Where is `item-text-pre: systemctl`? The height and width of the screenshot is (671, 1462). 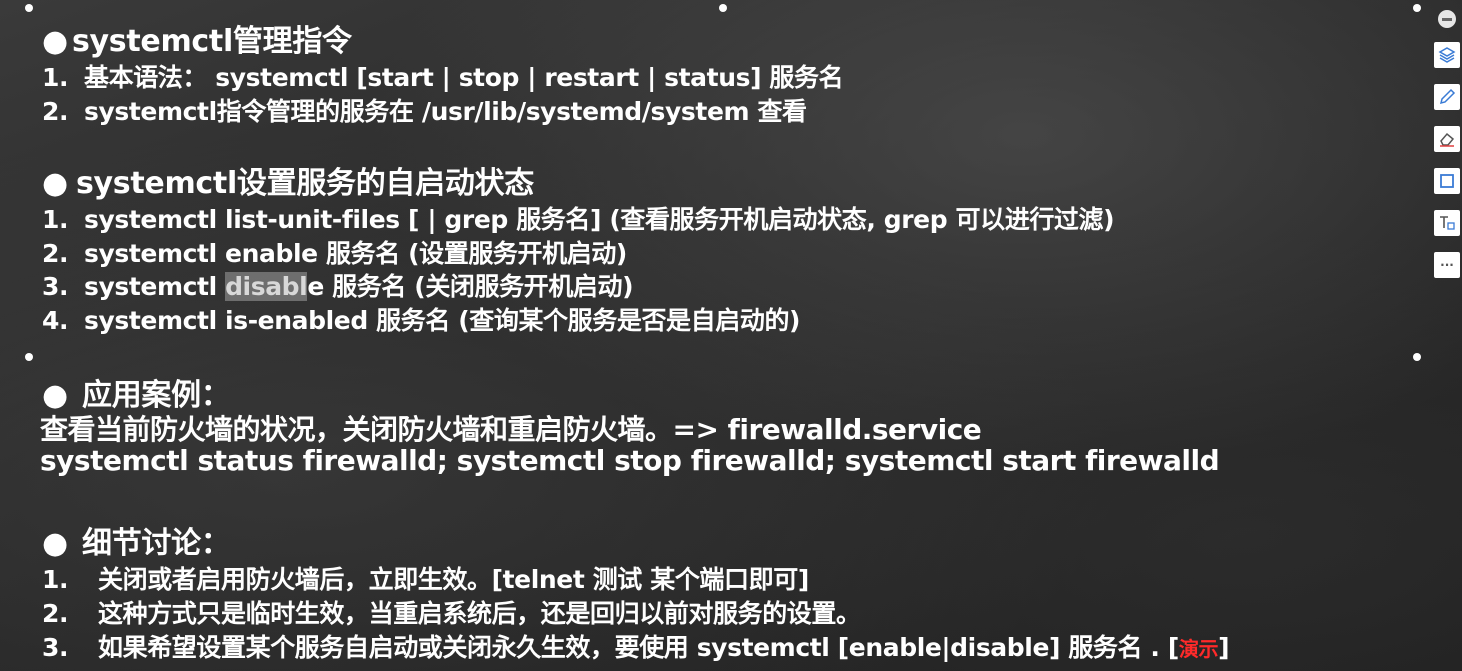 item-text-pre: systemctl is located at coordinates (155, 286).